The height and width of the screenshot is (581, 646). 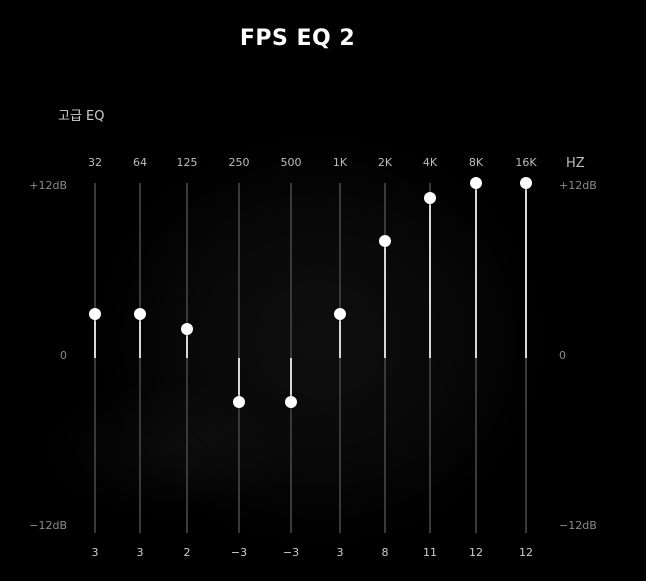 What do you see at coordinates (578, 185) in the screenshot?
I see `scale-max-right: +12dB` at bounding box center [578, 185].